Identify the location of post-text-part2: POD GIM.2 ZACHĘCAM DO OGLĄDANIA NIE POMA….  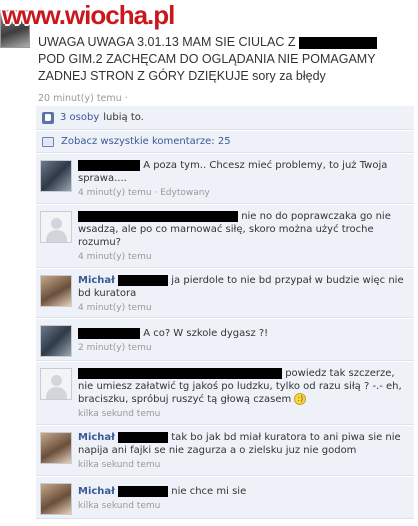
(207, 67).